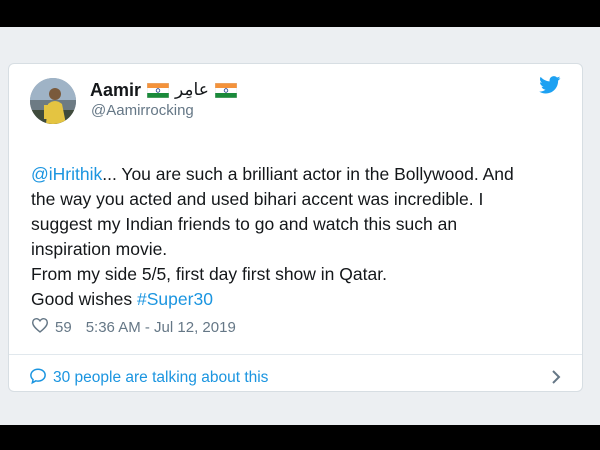  I want to click on tweet-meta: 59 5:36 AM - Jul 12, 2019, so click(133, 327).